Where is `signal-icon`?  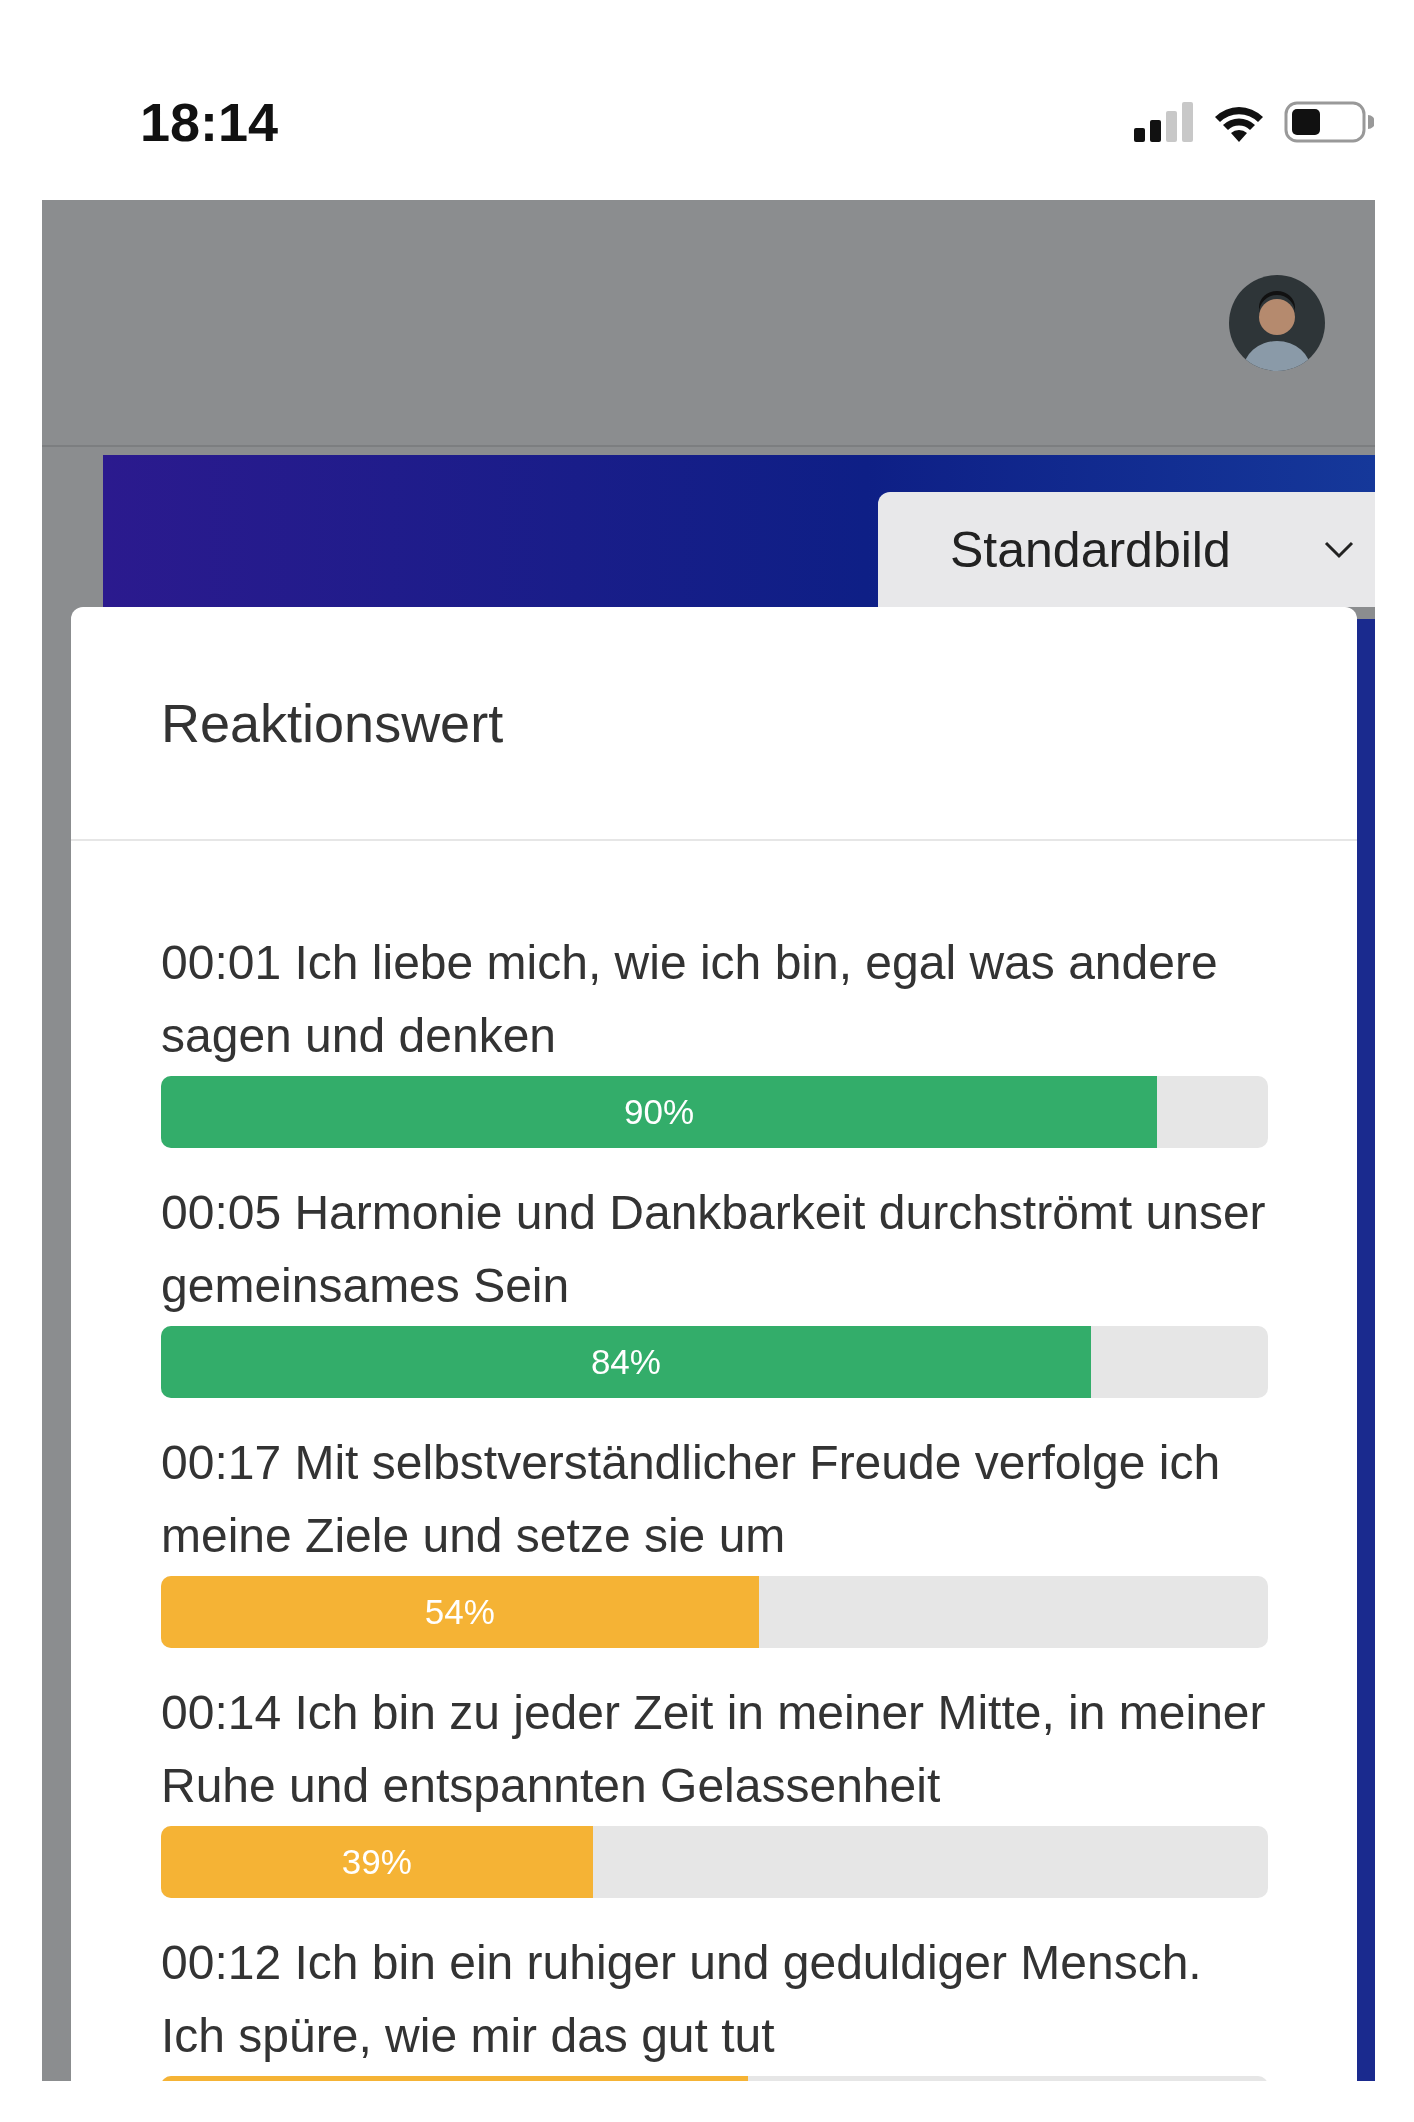 signal-icon is located at coordinates (1164, 122).